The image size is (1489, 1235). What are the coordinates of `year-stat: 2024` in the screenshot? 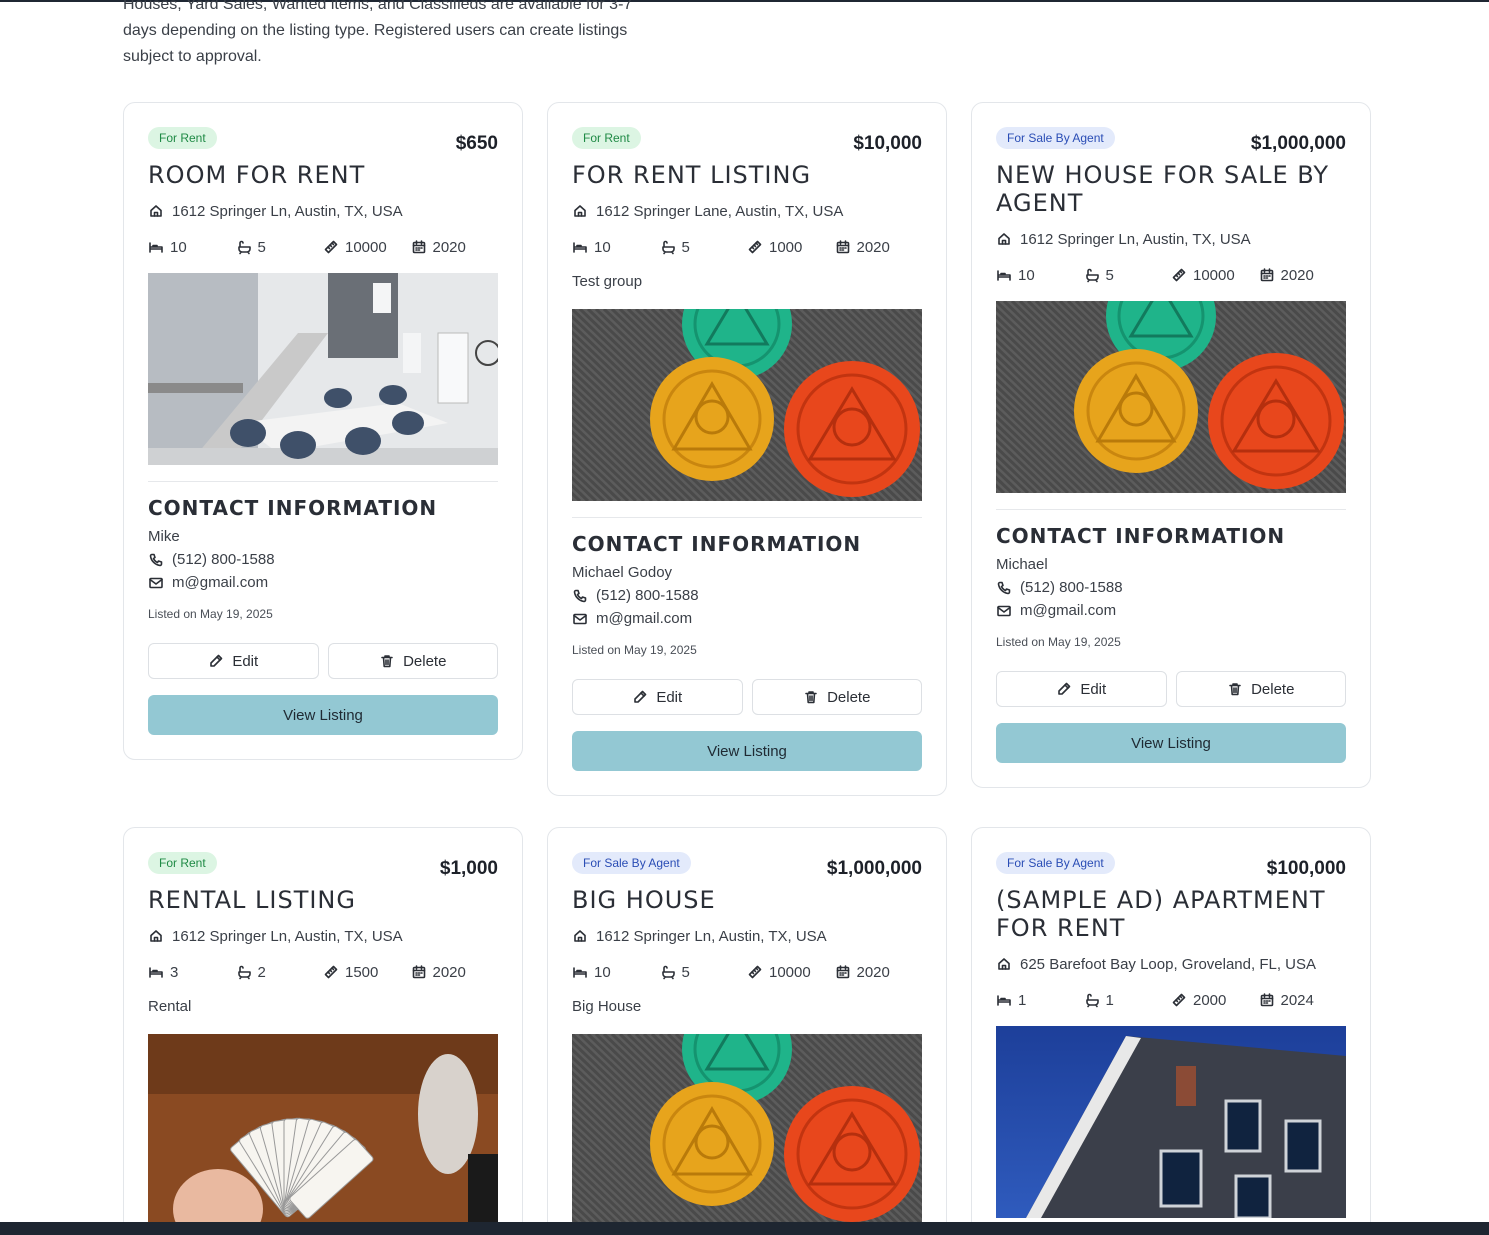 It's located at (1303, 1000).